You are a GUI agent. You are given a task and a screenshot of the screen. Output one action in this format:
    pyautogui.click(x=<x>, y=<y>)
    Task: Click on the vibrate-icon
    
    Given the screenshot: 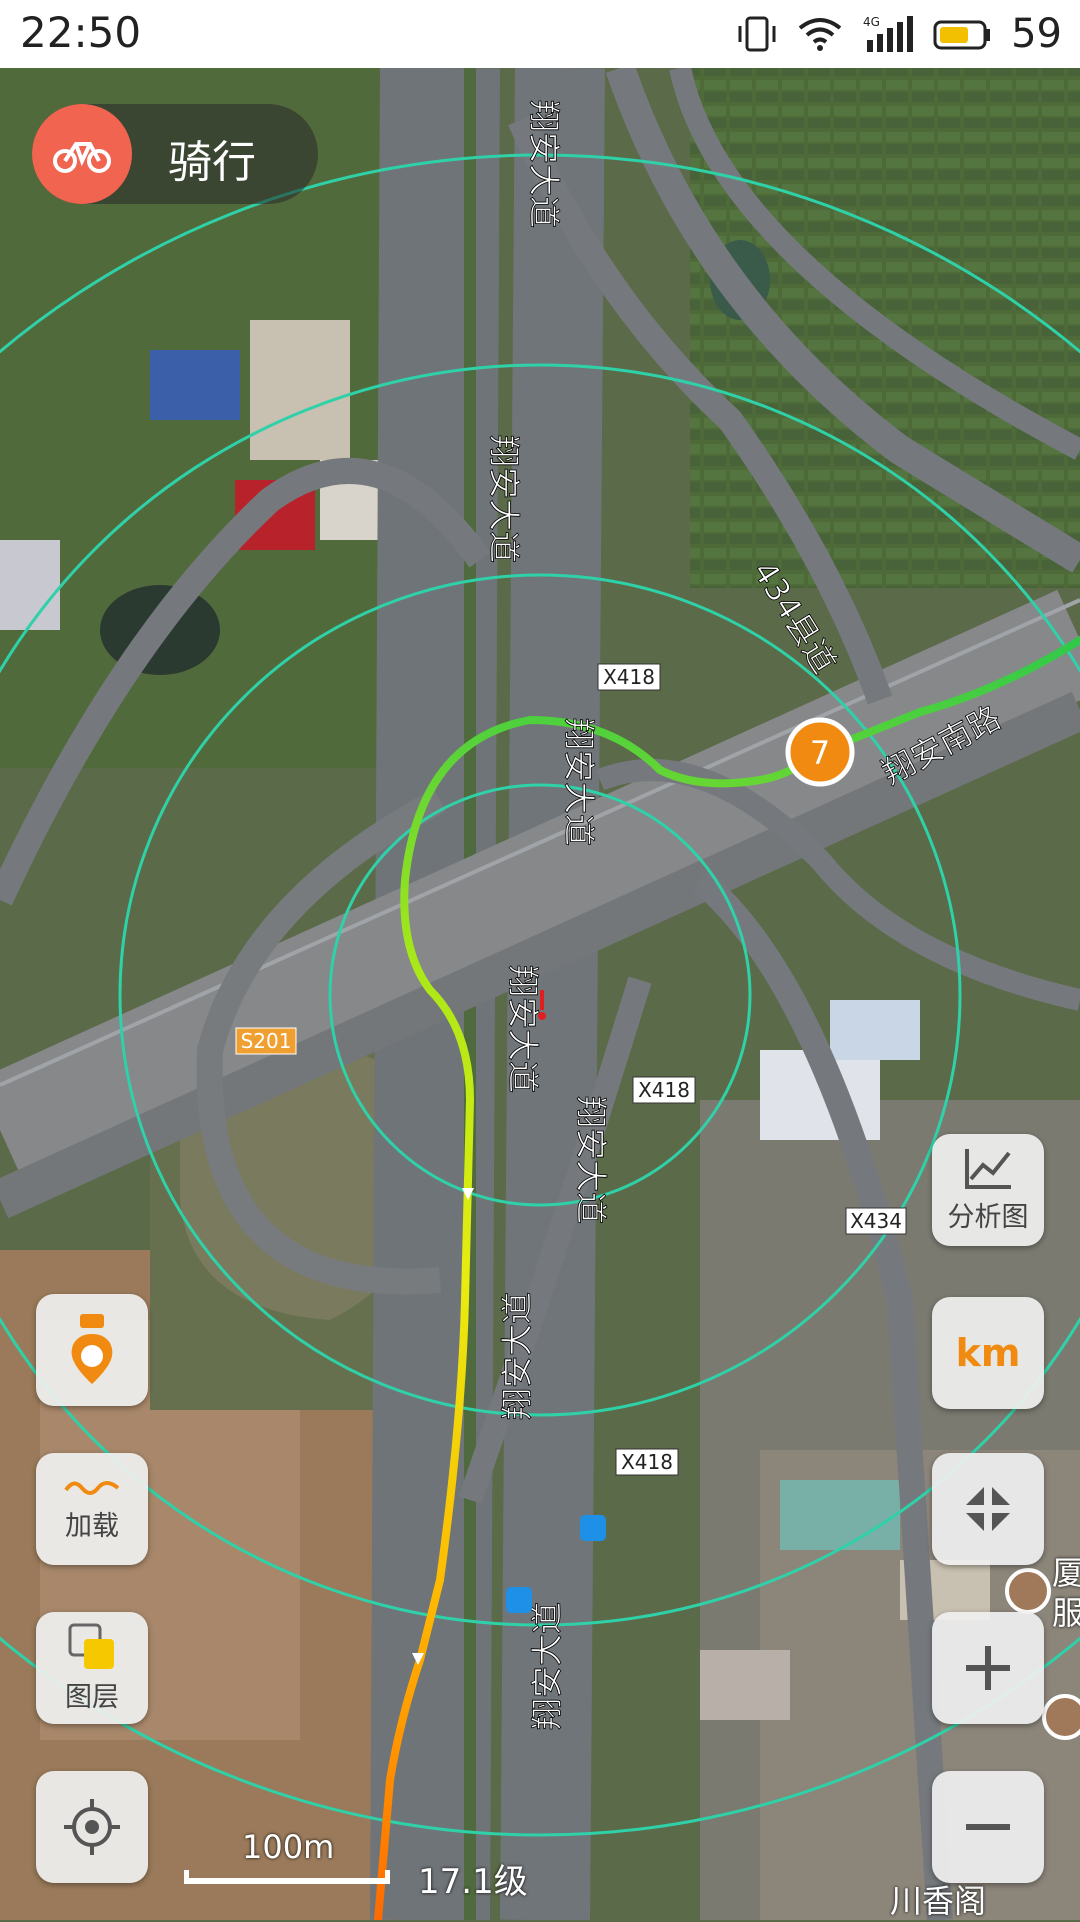 What is the action you would take?
    pyautogui.click(x=757, y=34)
    